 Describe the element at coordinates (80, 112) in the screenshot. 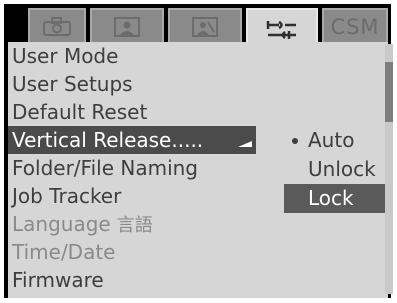

I see `menu-item-label: Default Reset` at that location.